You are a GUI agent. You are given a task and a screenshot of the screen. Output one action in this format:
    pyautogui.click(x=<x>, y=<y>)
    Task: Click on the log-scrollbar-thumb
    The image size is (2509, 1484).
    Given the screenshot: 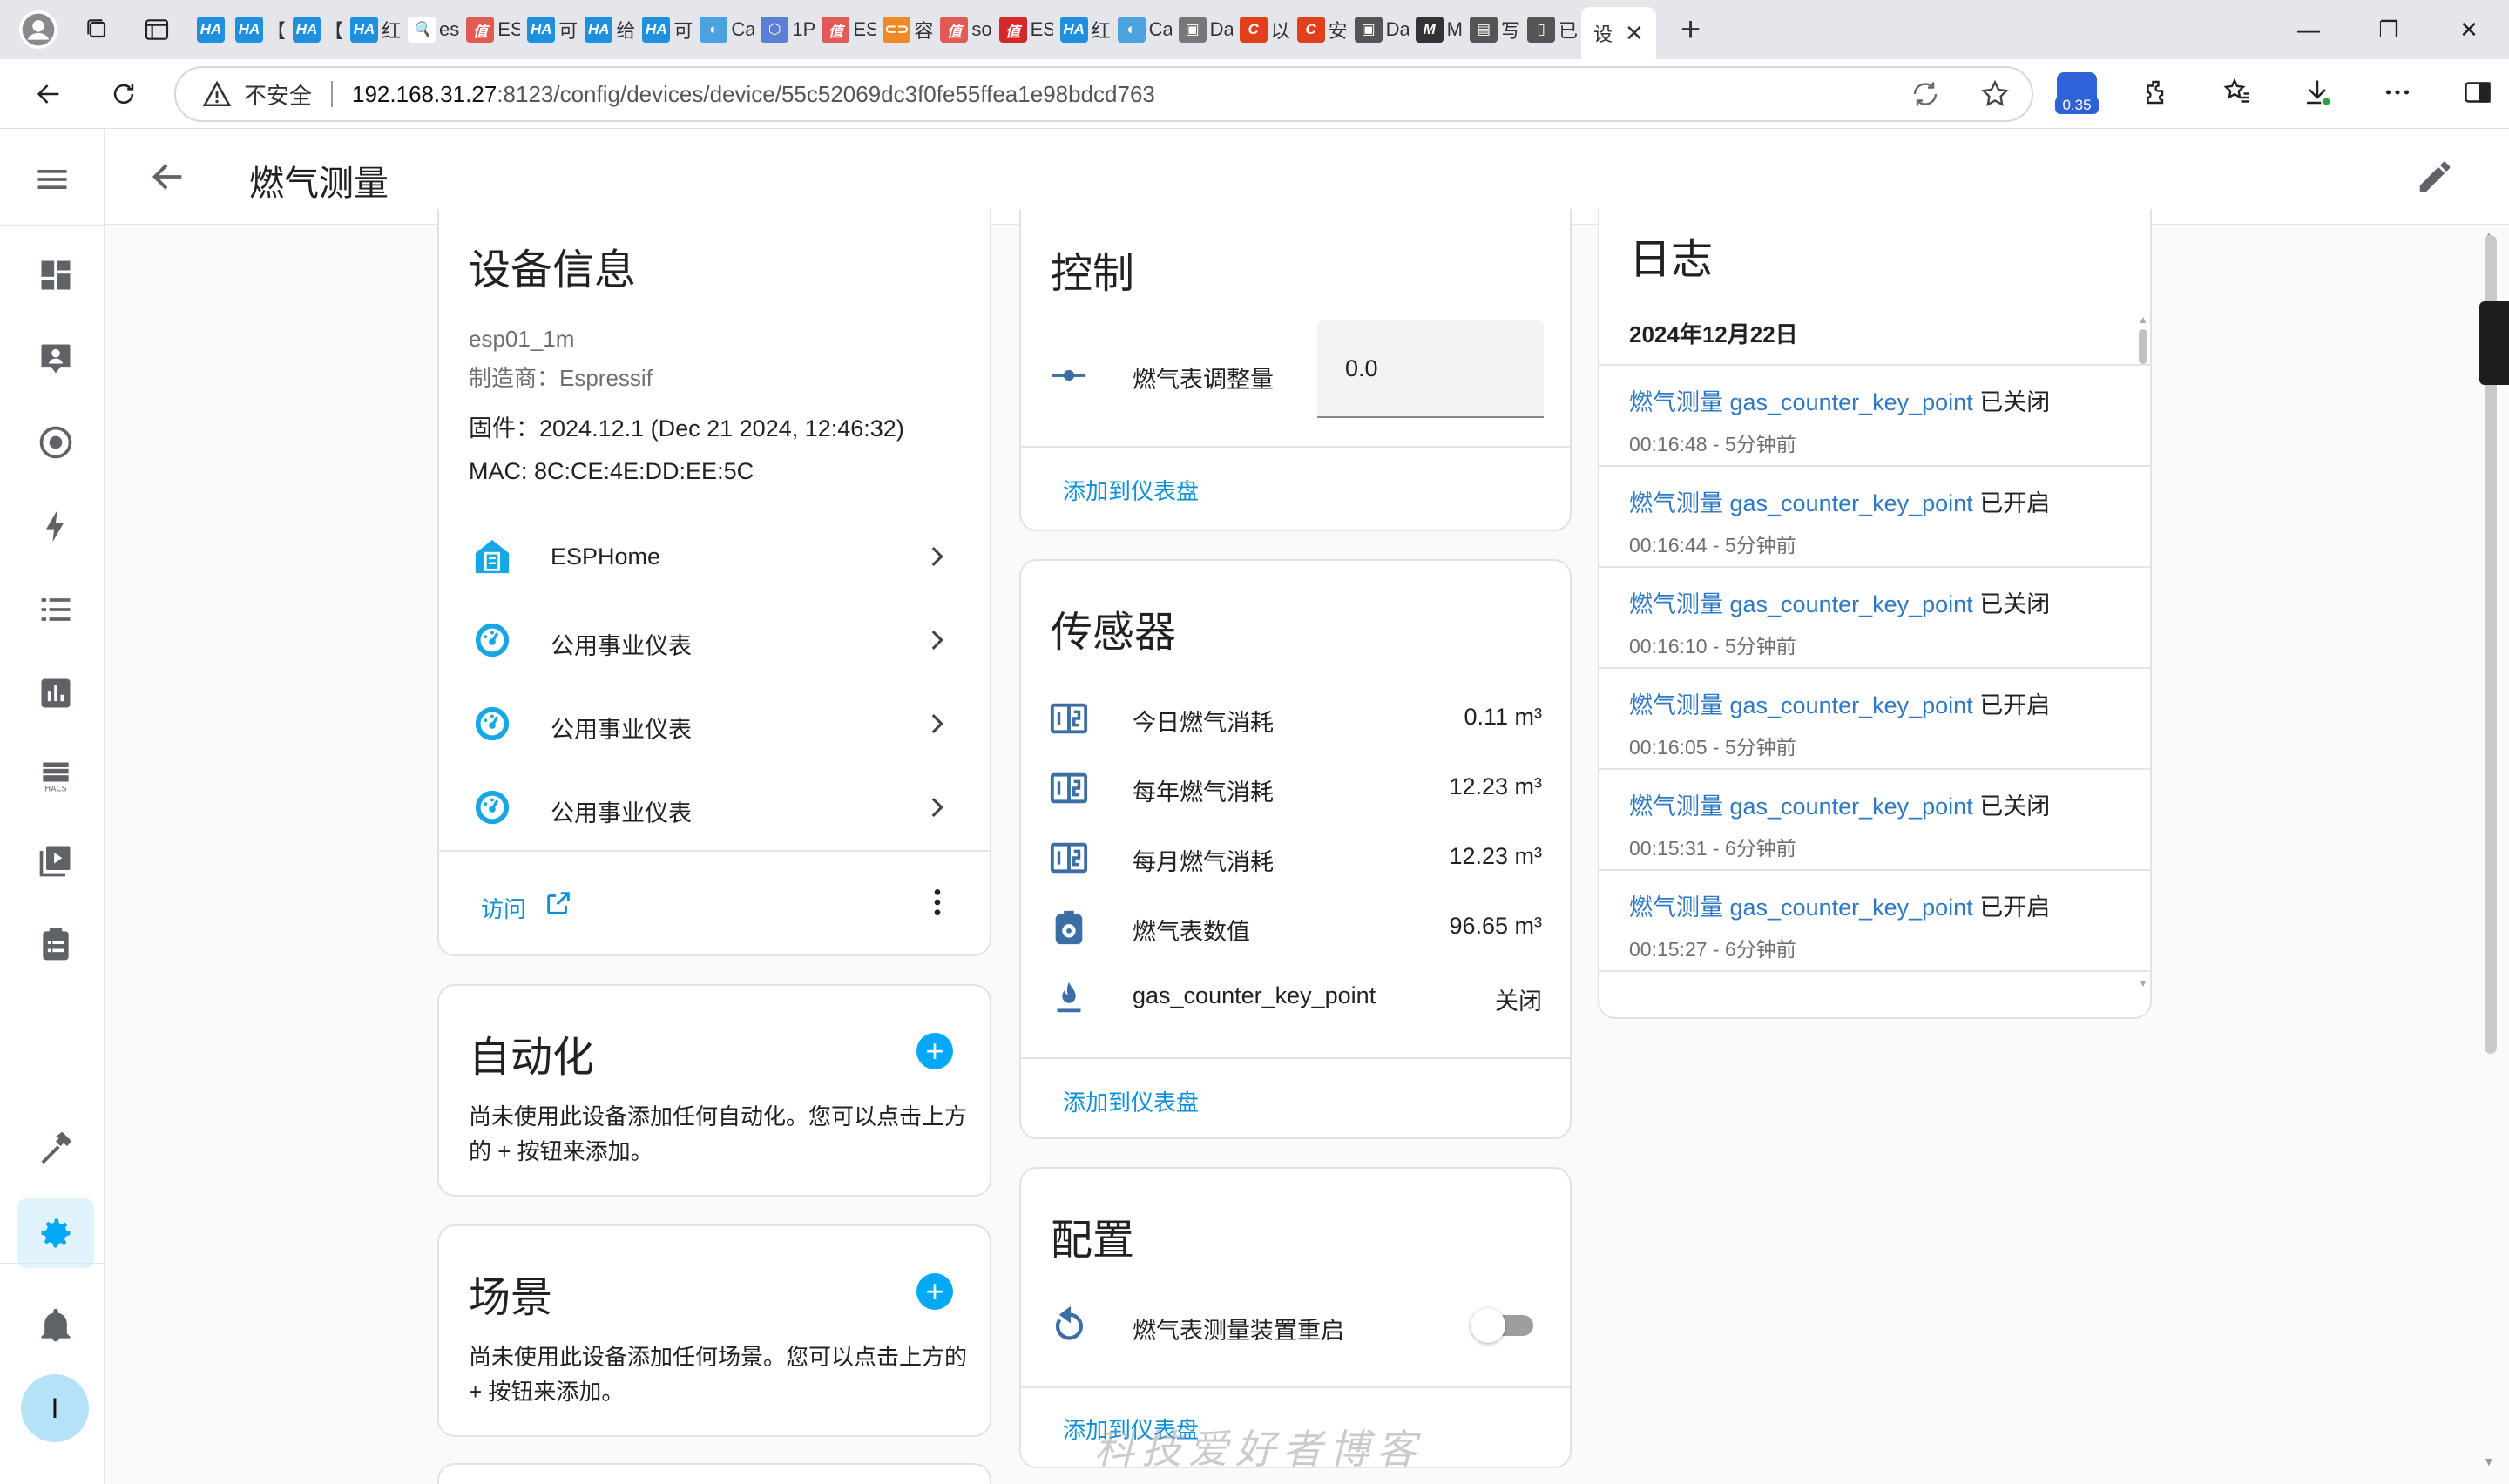 What is the action you would take?
    pyautogui.click(x=2143, y=346)
    